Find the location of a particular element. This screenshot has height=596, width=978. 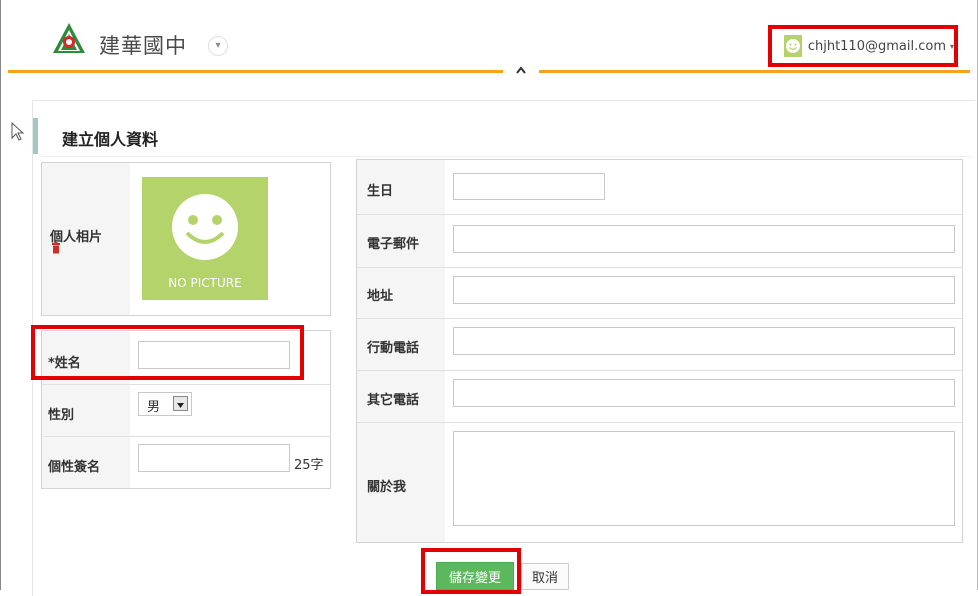

profile-picture: NO PICTURE is located at coordinates (205, 238).